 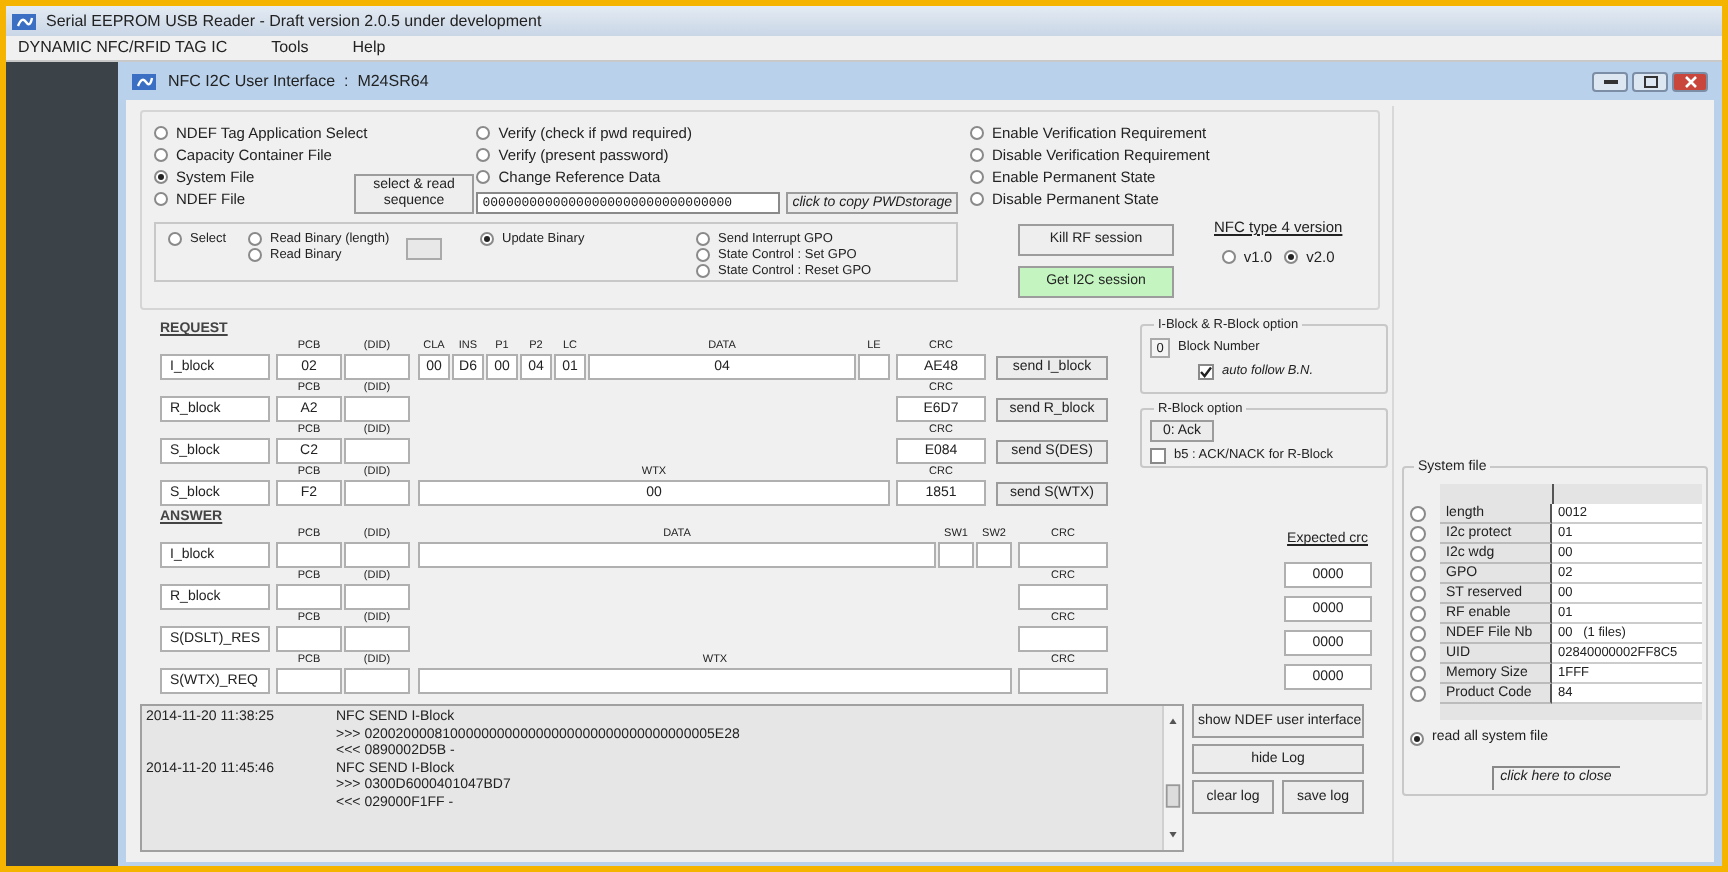 I want to click on length-field, so click(x=423, y=249).